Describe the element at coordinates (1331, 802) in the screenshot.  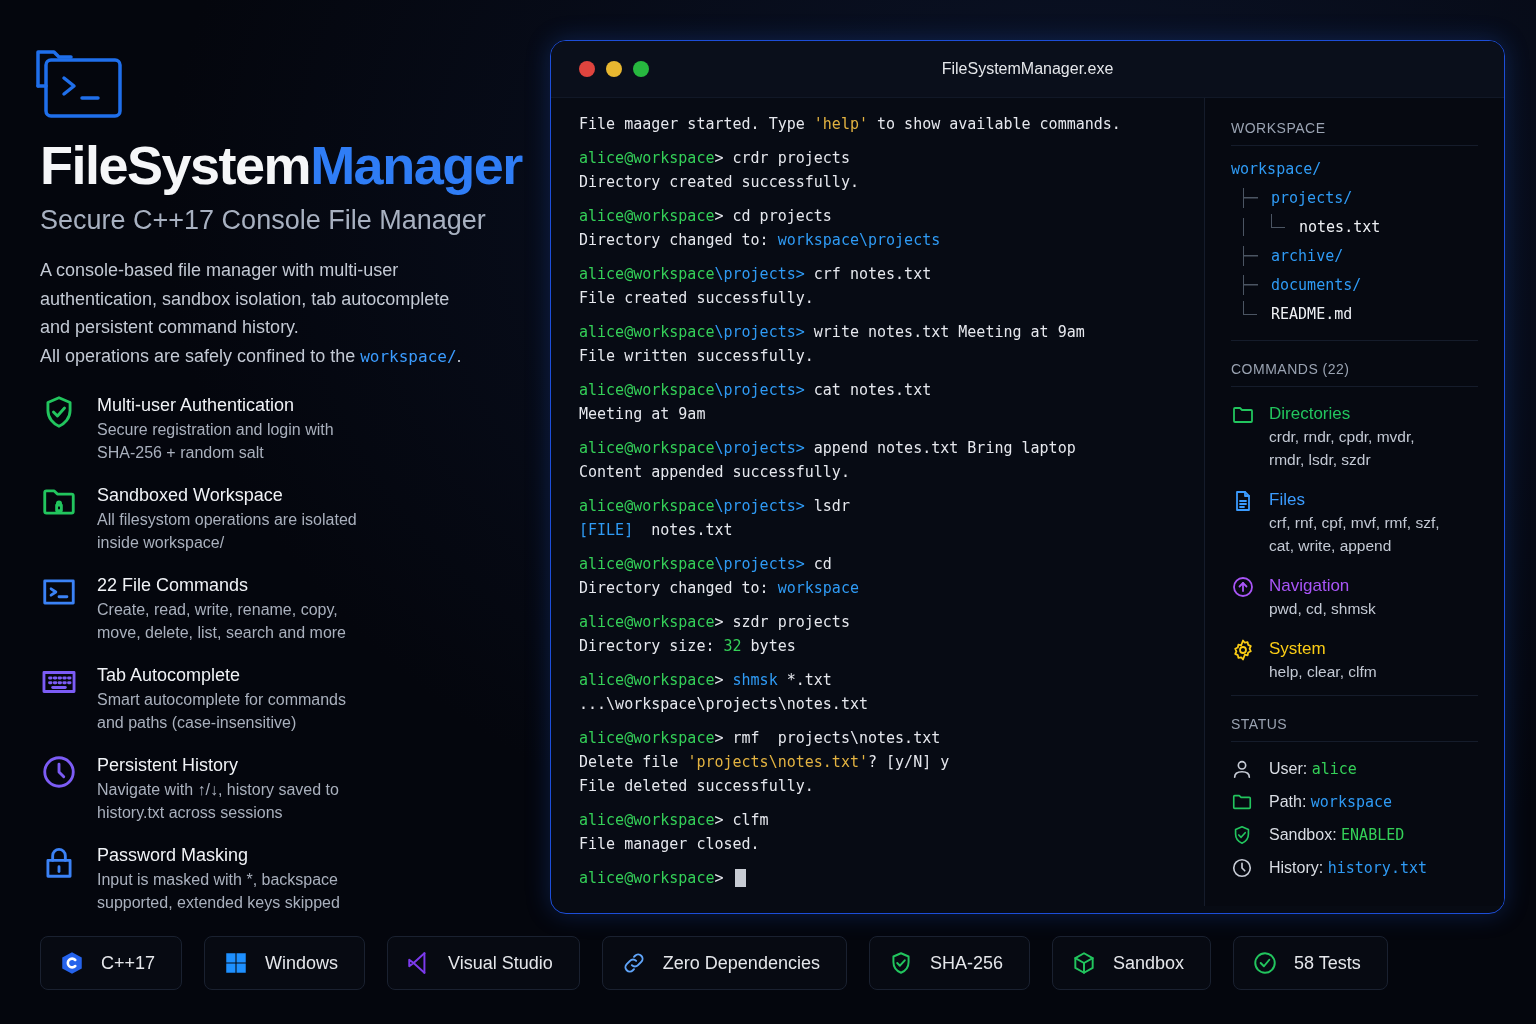
I see `status-item: Path: workspace` at that location.